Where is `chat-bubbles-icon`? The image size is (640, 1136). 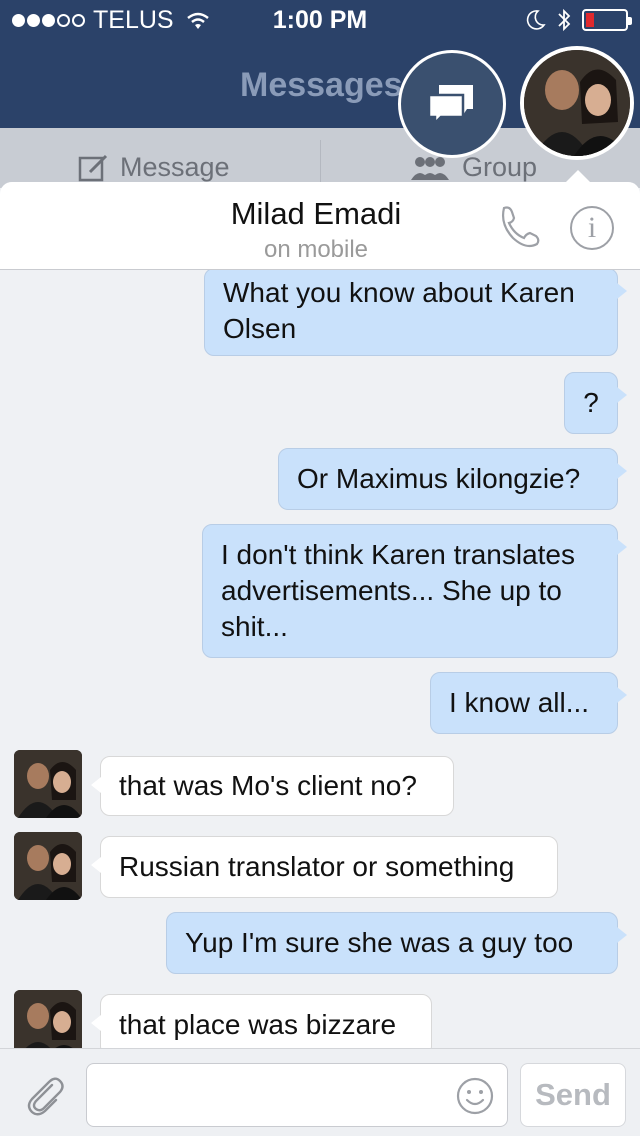
chat-bubbles-icon is located at coordinates (450, 105).